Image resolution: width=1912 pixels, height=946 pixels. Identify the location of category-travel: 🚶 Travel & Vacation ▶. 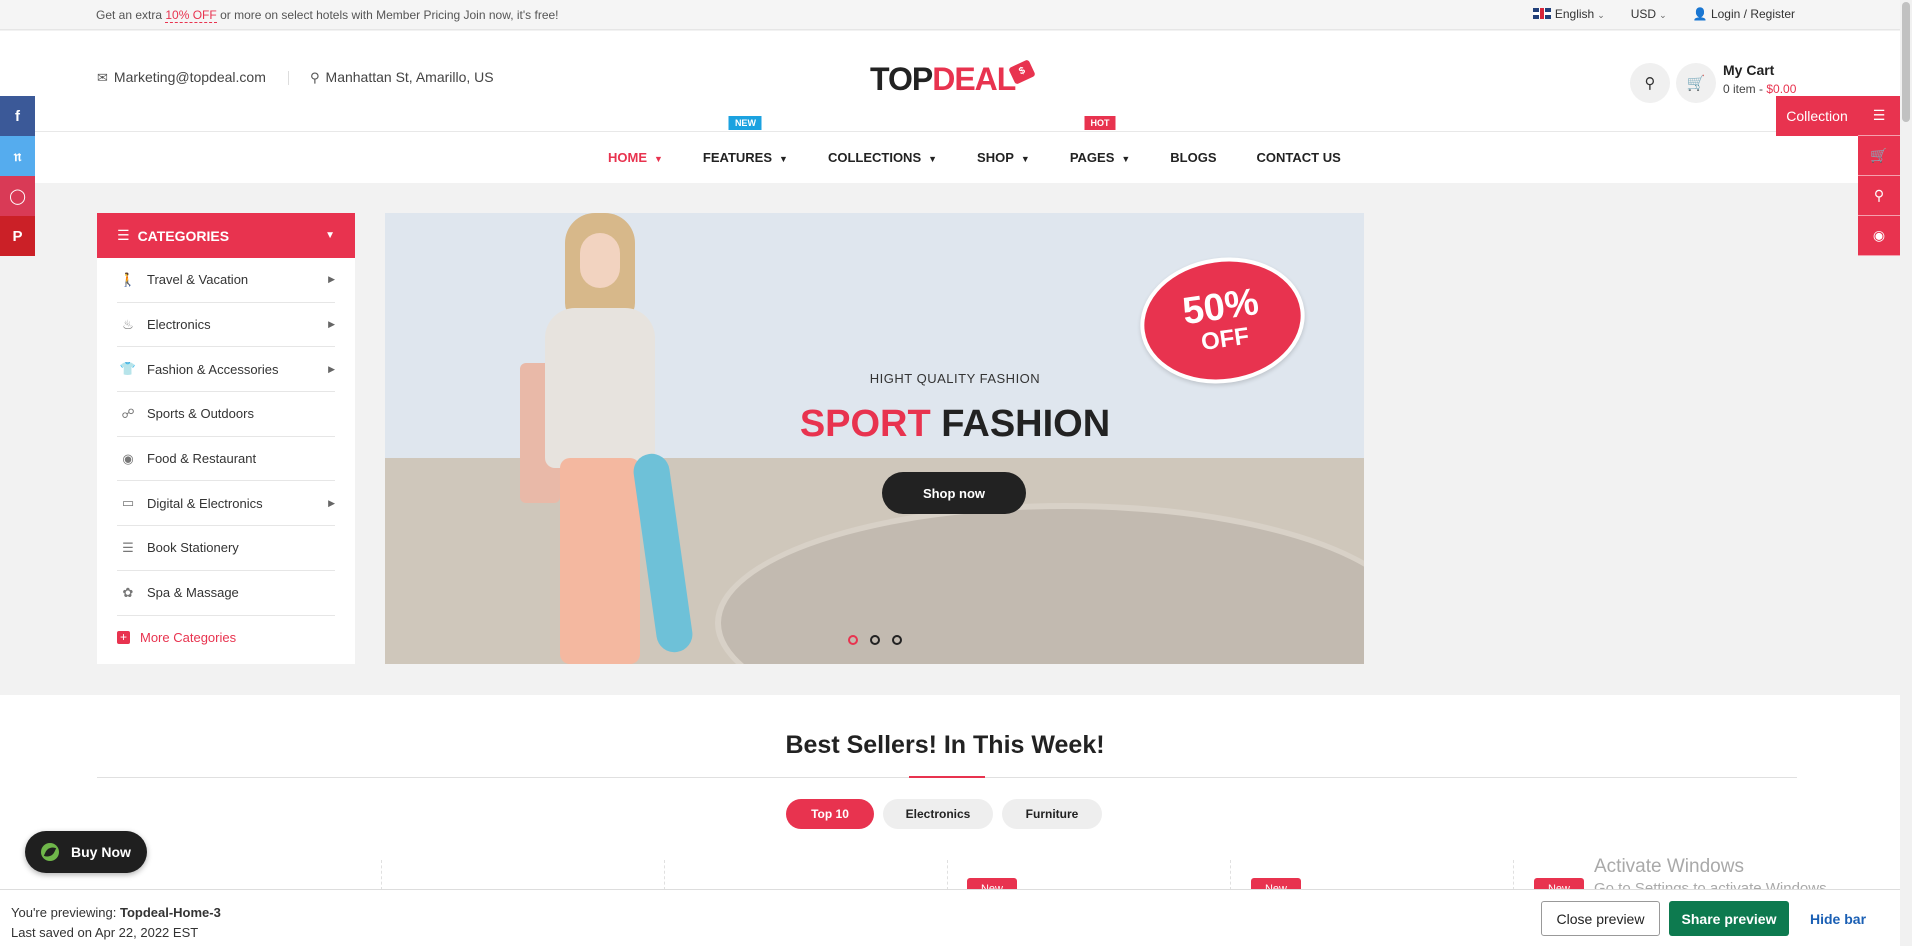
(226, 280).